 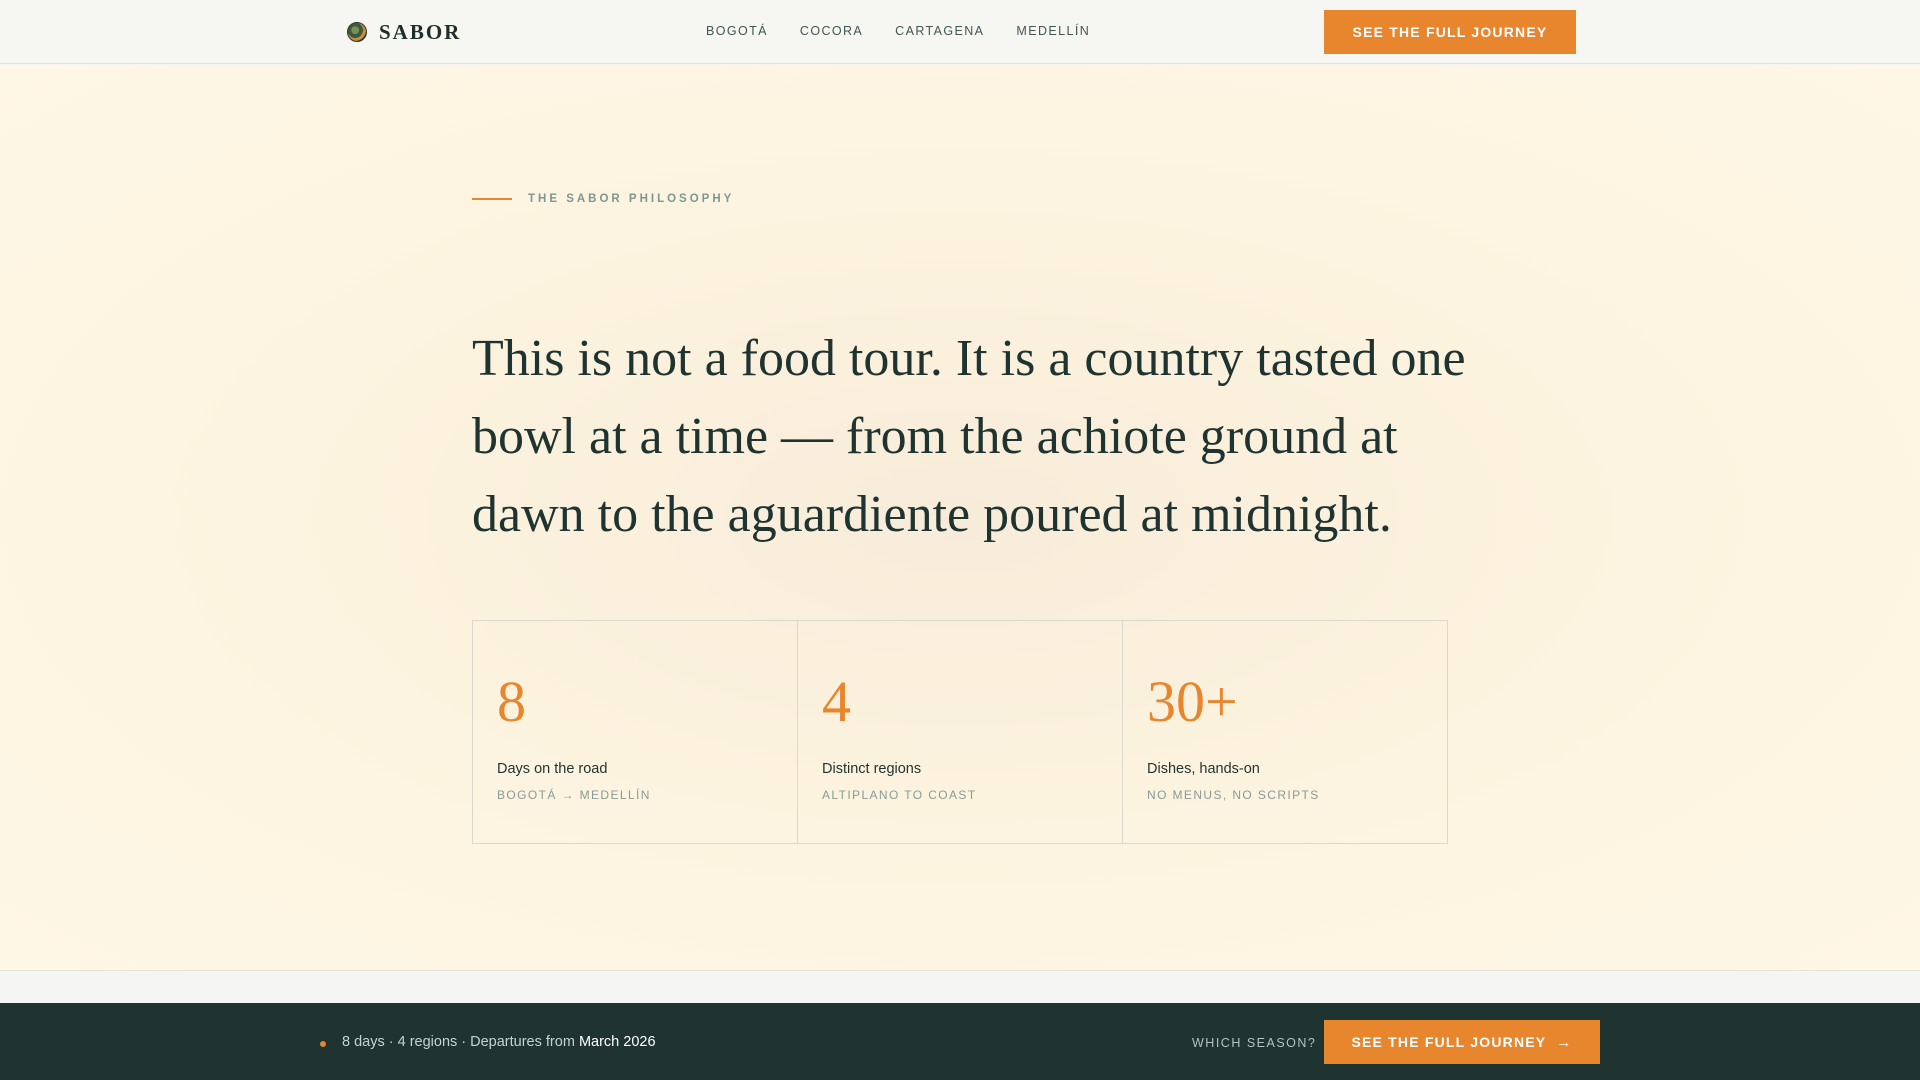 I want to click on stat-value: 30+, so click(x=1192, y=701).